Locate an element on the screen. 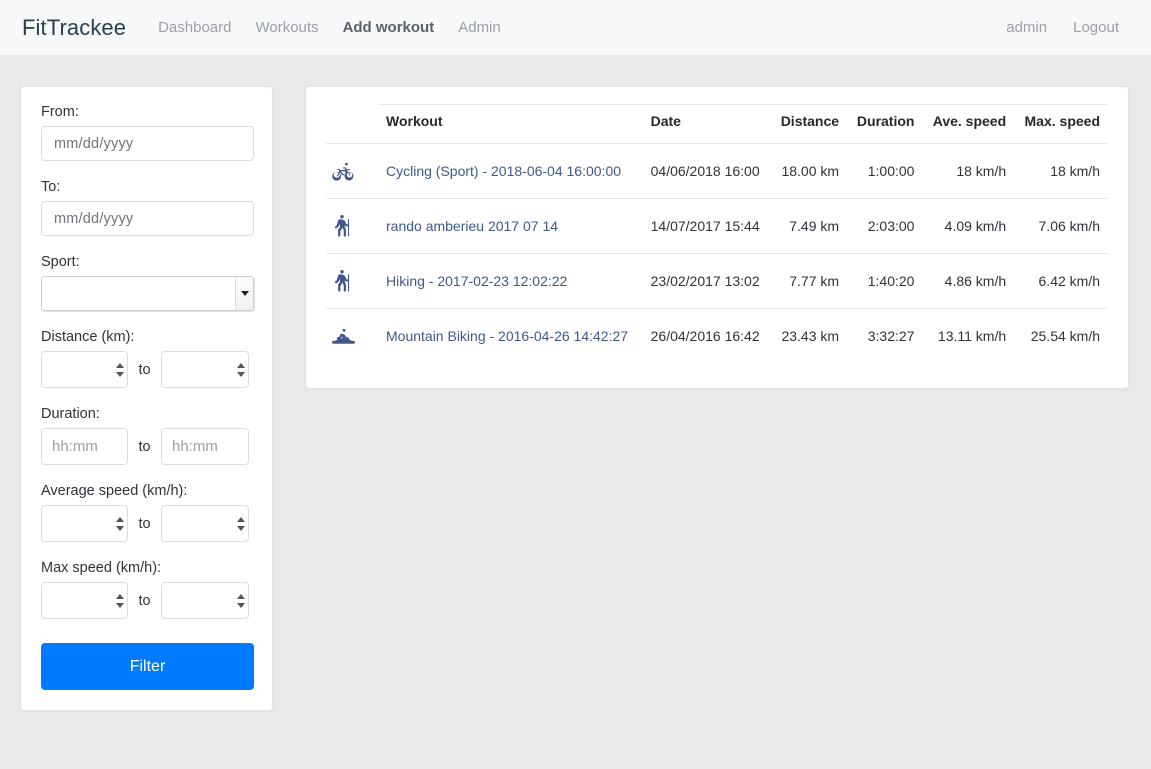  workout-link: Hiking - 2017-02-23 12:02:22 is located at coordinates (476, 281).